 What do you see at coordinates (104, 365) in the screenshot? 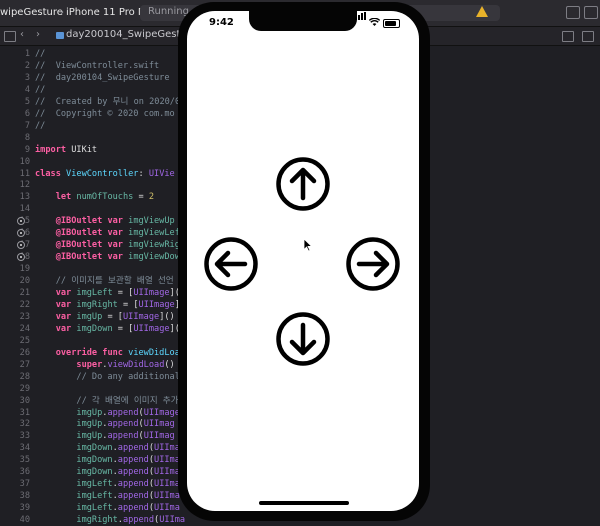
I see `code-text: super.viewDidLoad()` at bounding box center [104, 365].